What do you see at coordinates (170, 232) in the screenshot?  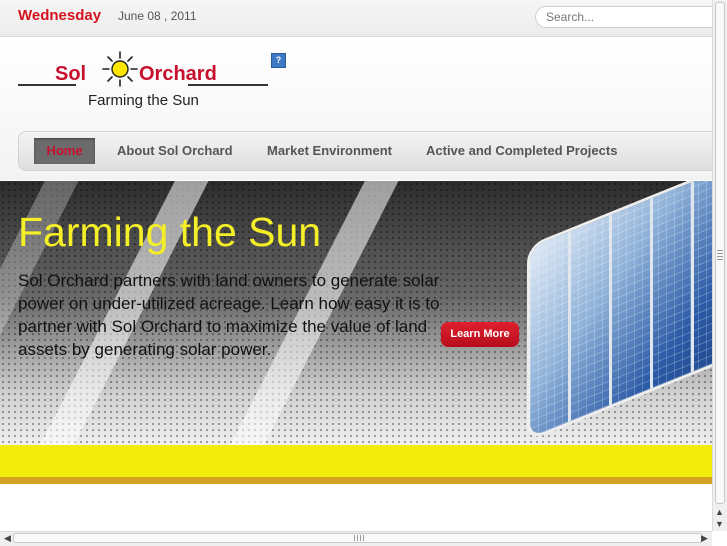 I see `hero-headline: Farming the Sun` at bounding box center [170, 232].